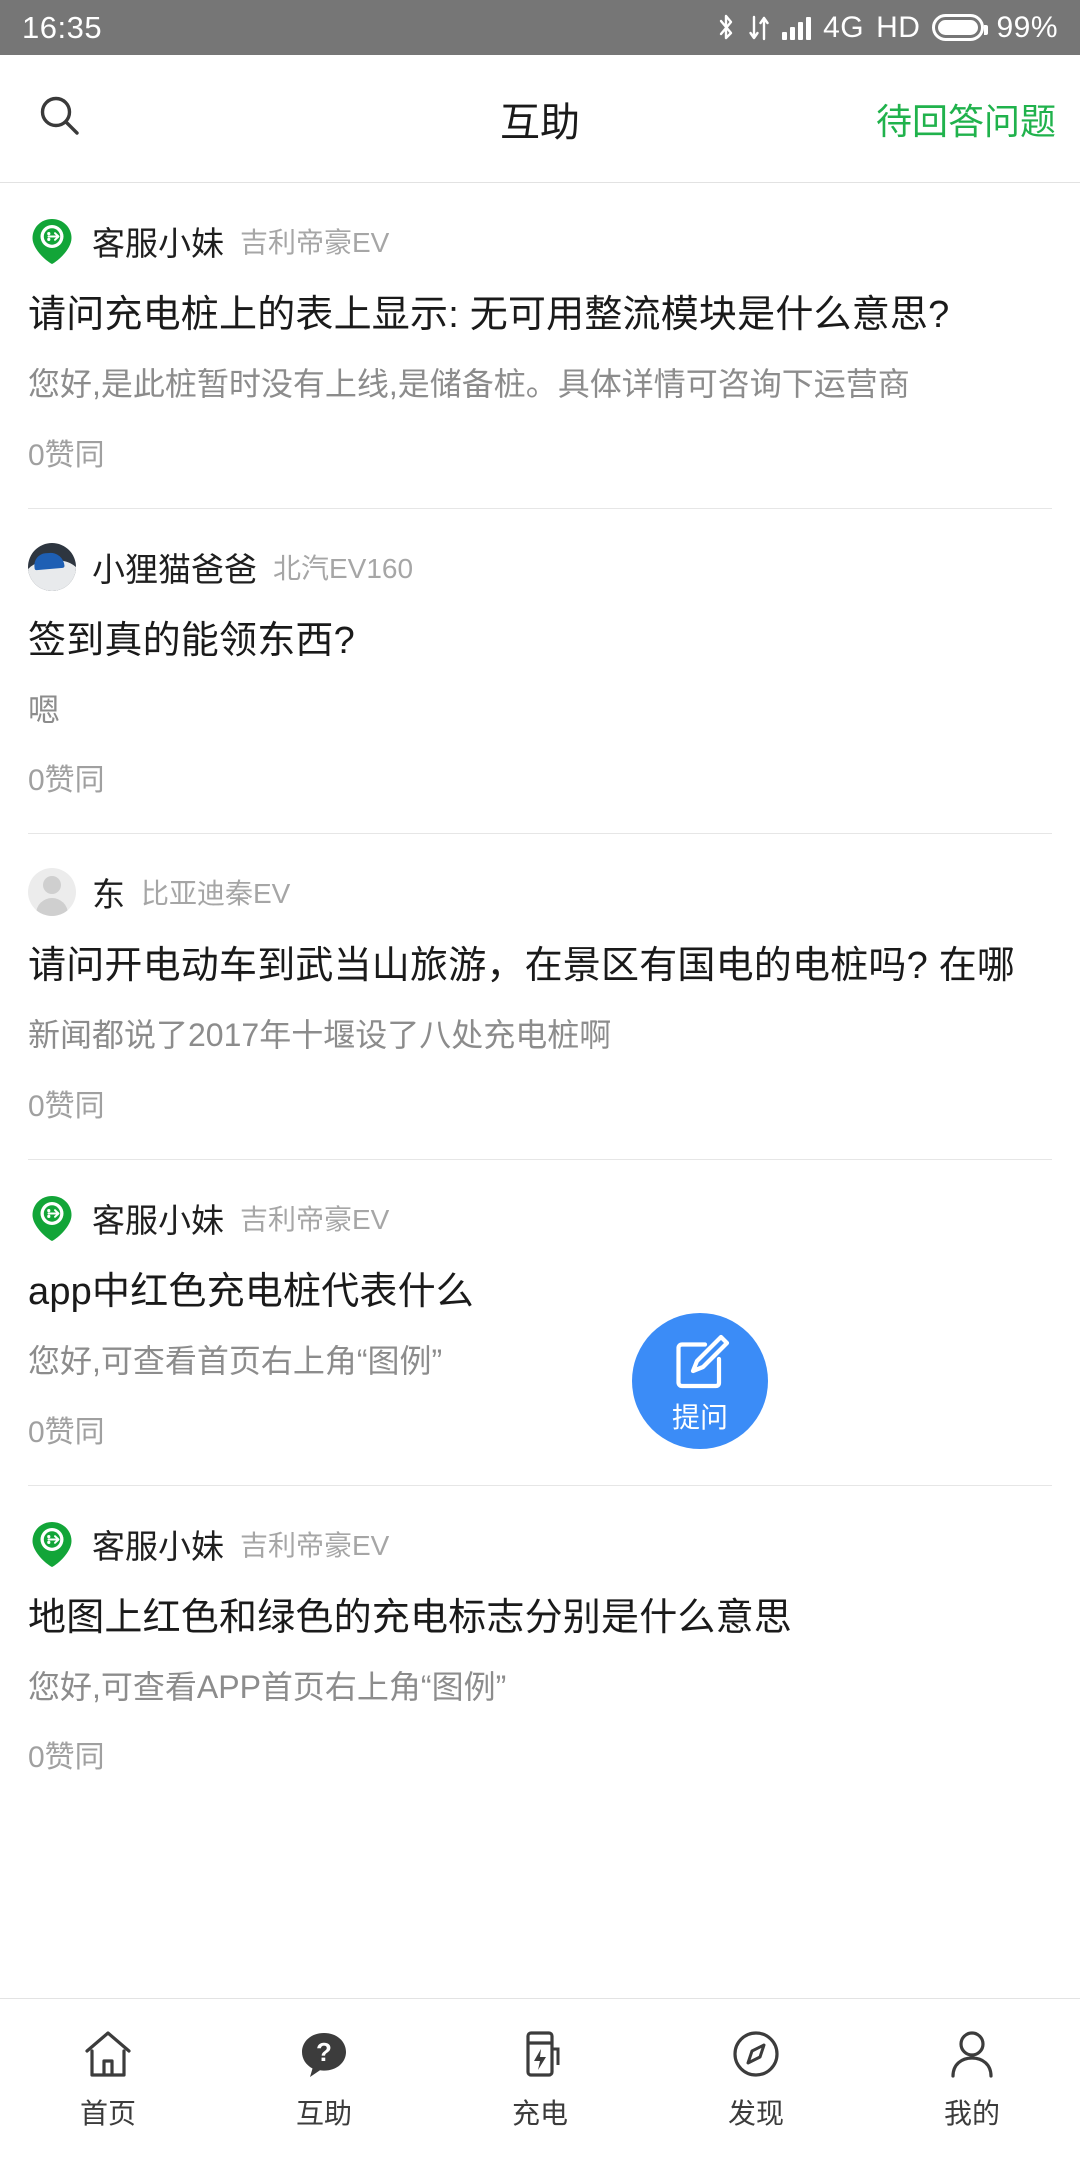  I want to click on question-bubble-icon: ?, so click(324, 2054).